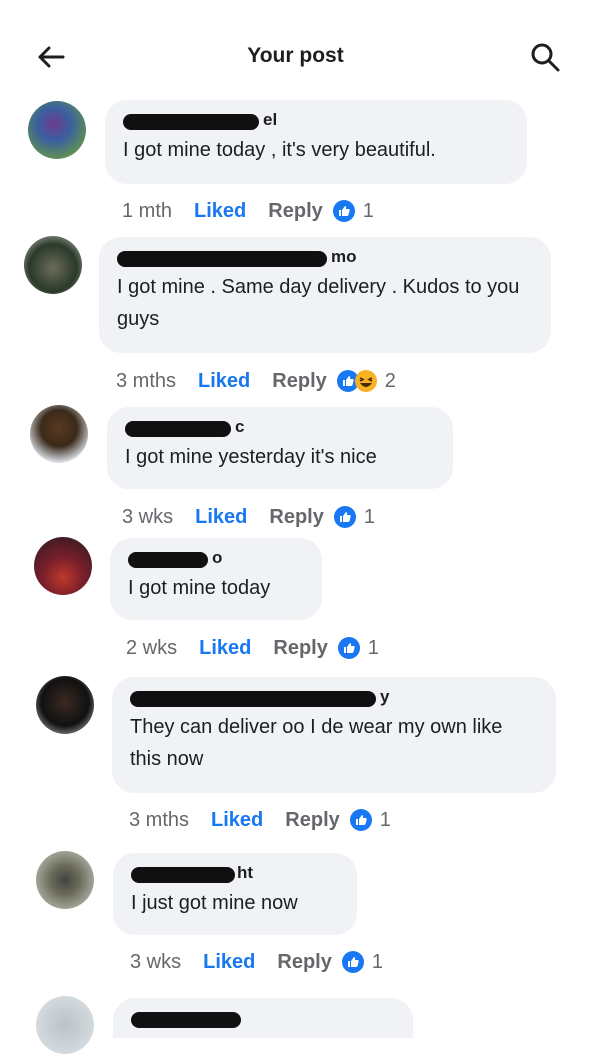 The image size is (591, 1054). I want to click on app-header: Your post, so click(295, 48).